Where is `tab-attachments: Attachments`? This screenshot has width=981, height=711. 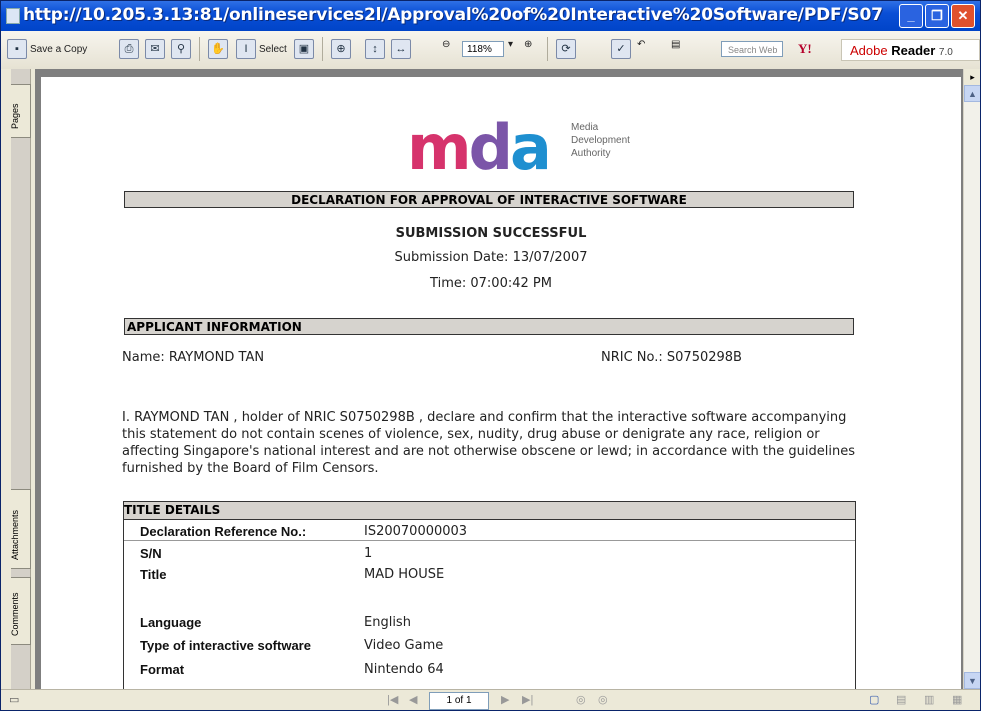 tab-attachments: Attachments is located at coordinates (20, 529).